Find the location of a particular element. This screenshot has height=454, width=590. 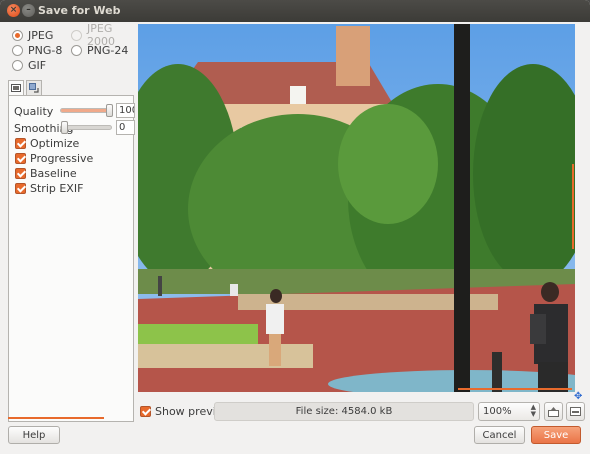

optimize-option: Optimize is located at coordinates (47, 143).